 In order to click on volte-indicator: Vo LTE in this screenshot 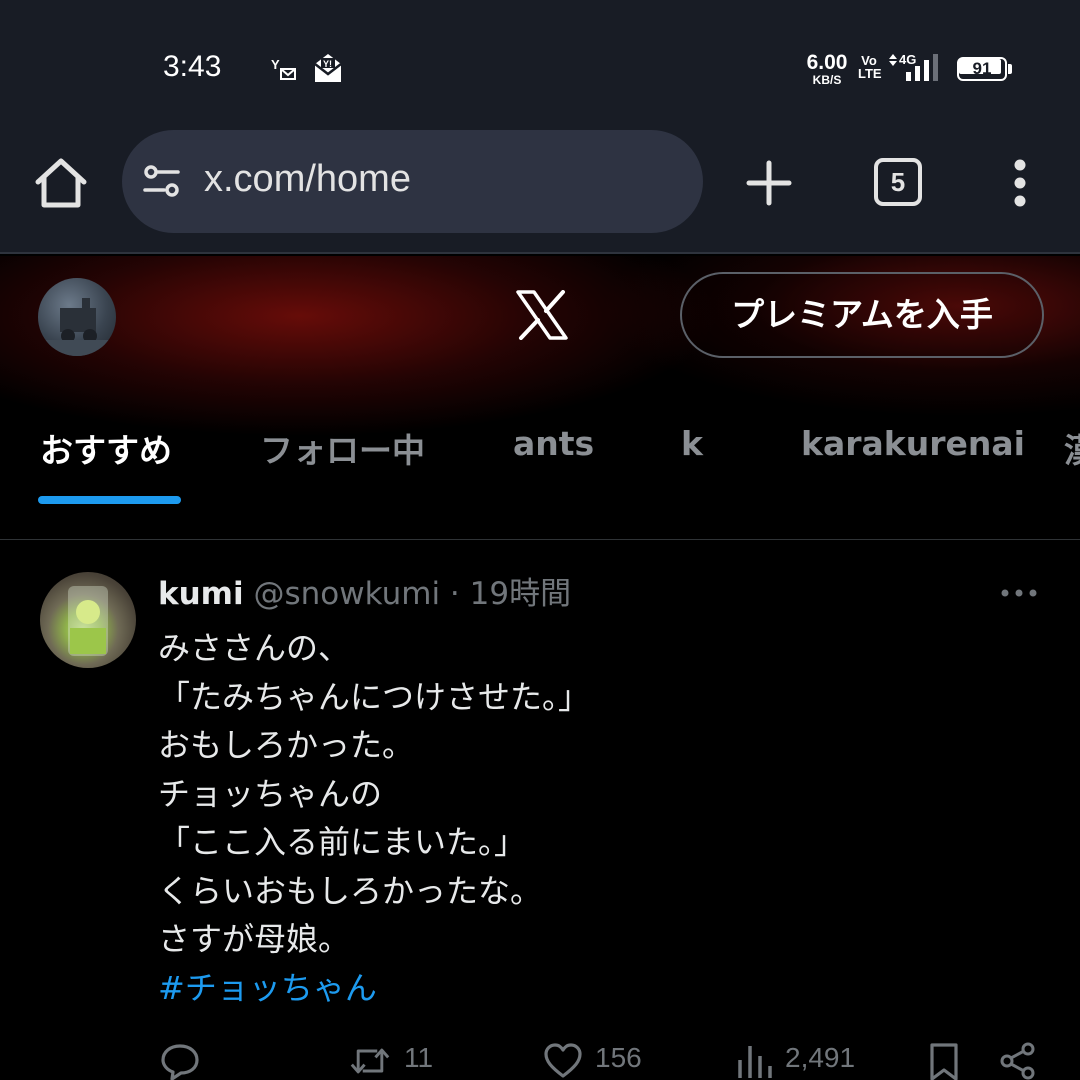, I will do `click(870, 67)`.